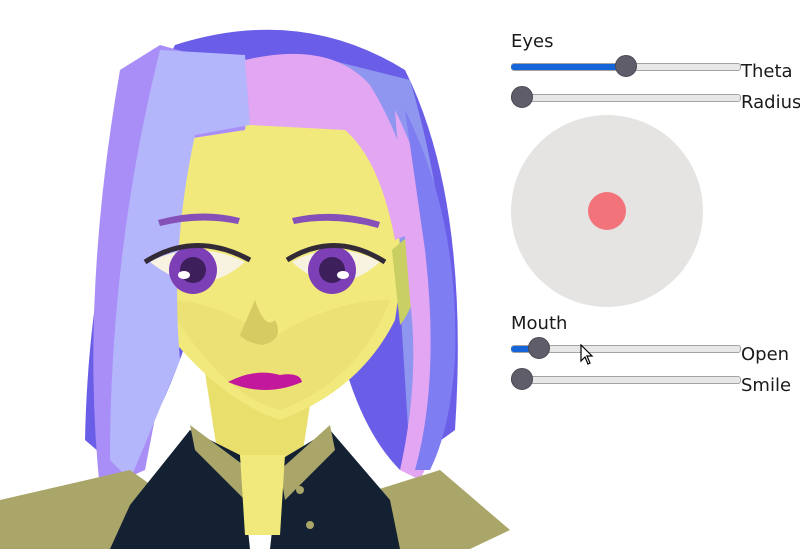  Describe the element at coordinates (765, 354) in the screenshot. I see `open-label: Open` at that location.